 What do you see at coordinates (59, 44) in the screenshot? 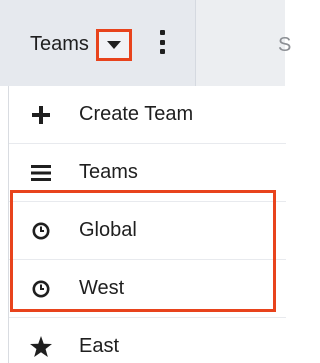
I see `teams-tab-label: Teams` at bounding box center [59, 44].